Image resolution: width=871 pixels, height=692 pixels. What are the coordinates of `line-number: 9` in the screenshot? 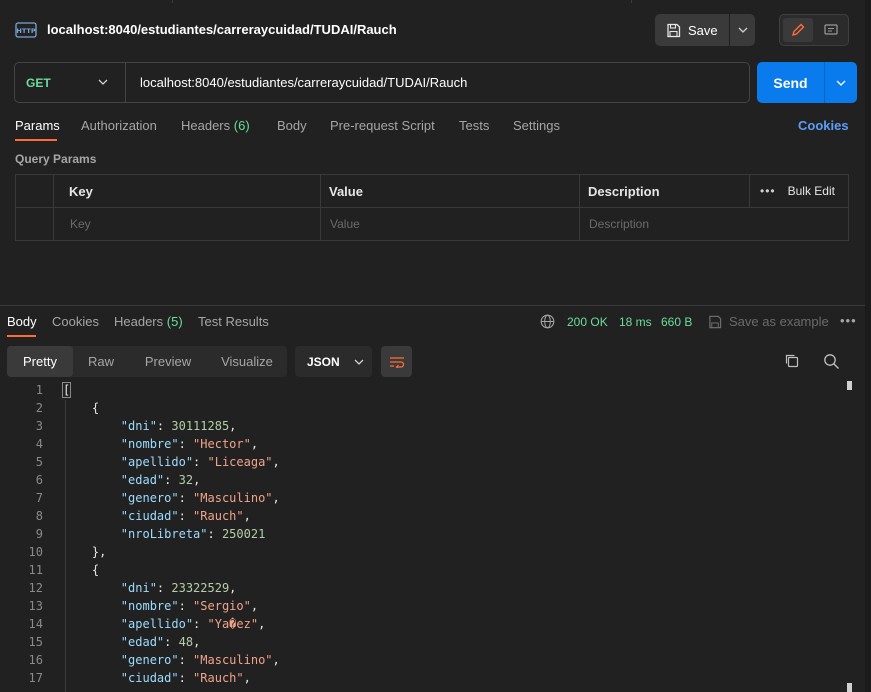 It's located at (39, 534).